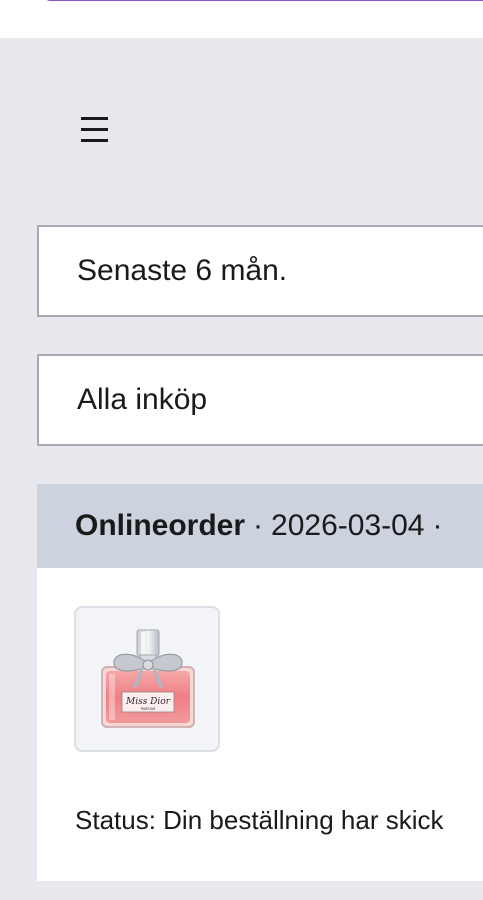  I want to click on order-status: Status: Din beställning har skick, so click(259, 820).